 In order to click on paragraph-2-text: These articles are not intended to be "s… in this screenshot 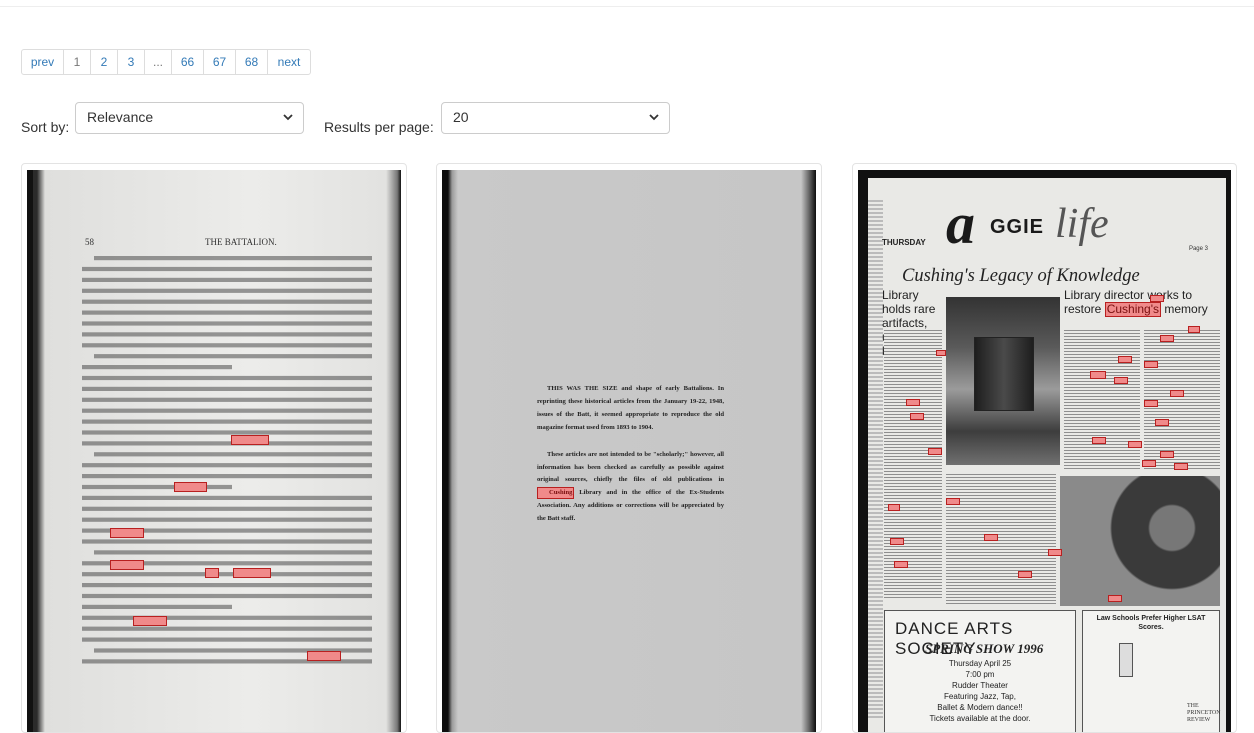, I will do `click(630, 467)`.